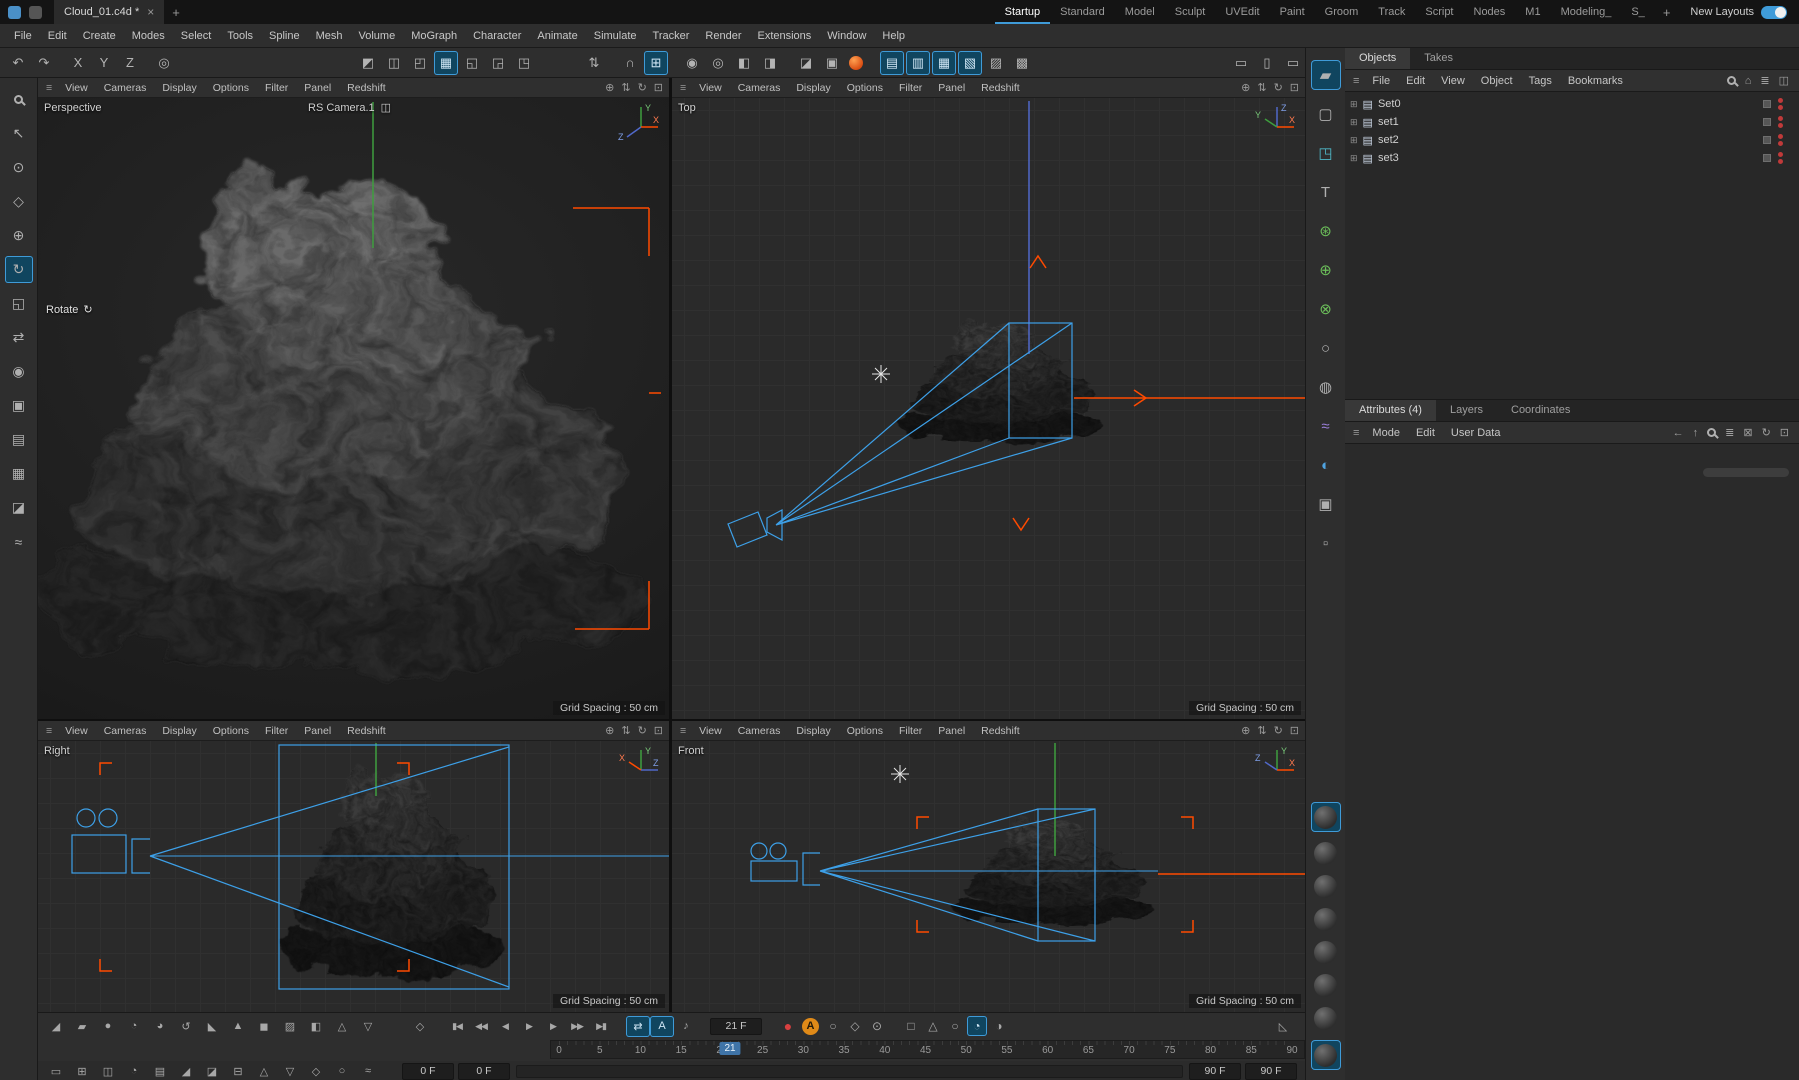 The height and width of the screenshot is (1080, 1799). Describe the element at coordinates (150, 12) in the screenshot. I see `close-document-icon: ×` at that location.